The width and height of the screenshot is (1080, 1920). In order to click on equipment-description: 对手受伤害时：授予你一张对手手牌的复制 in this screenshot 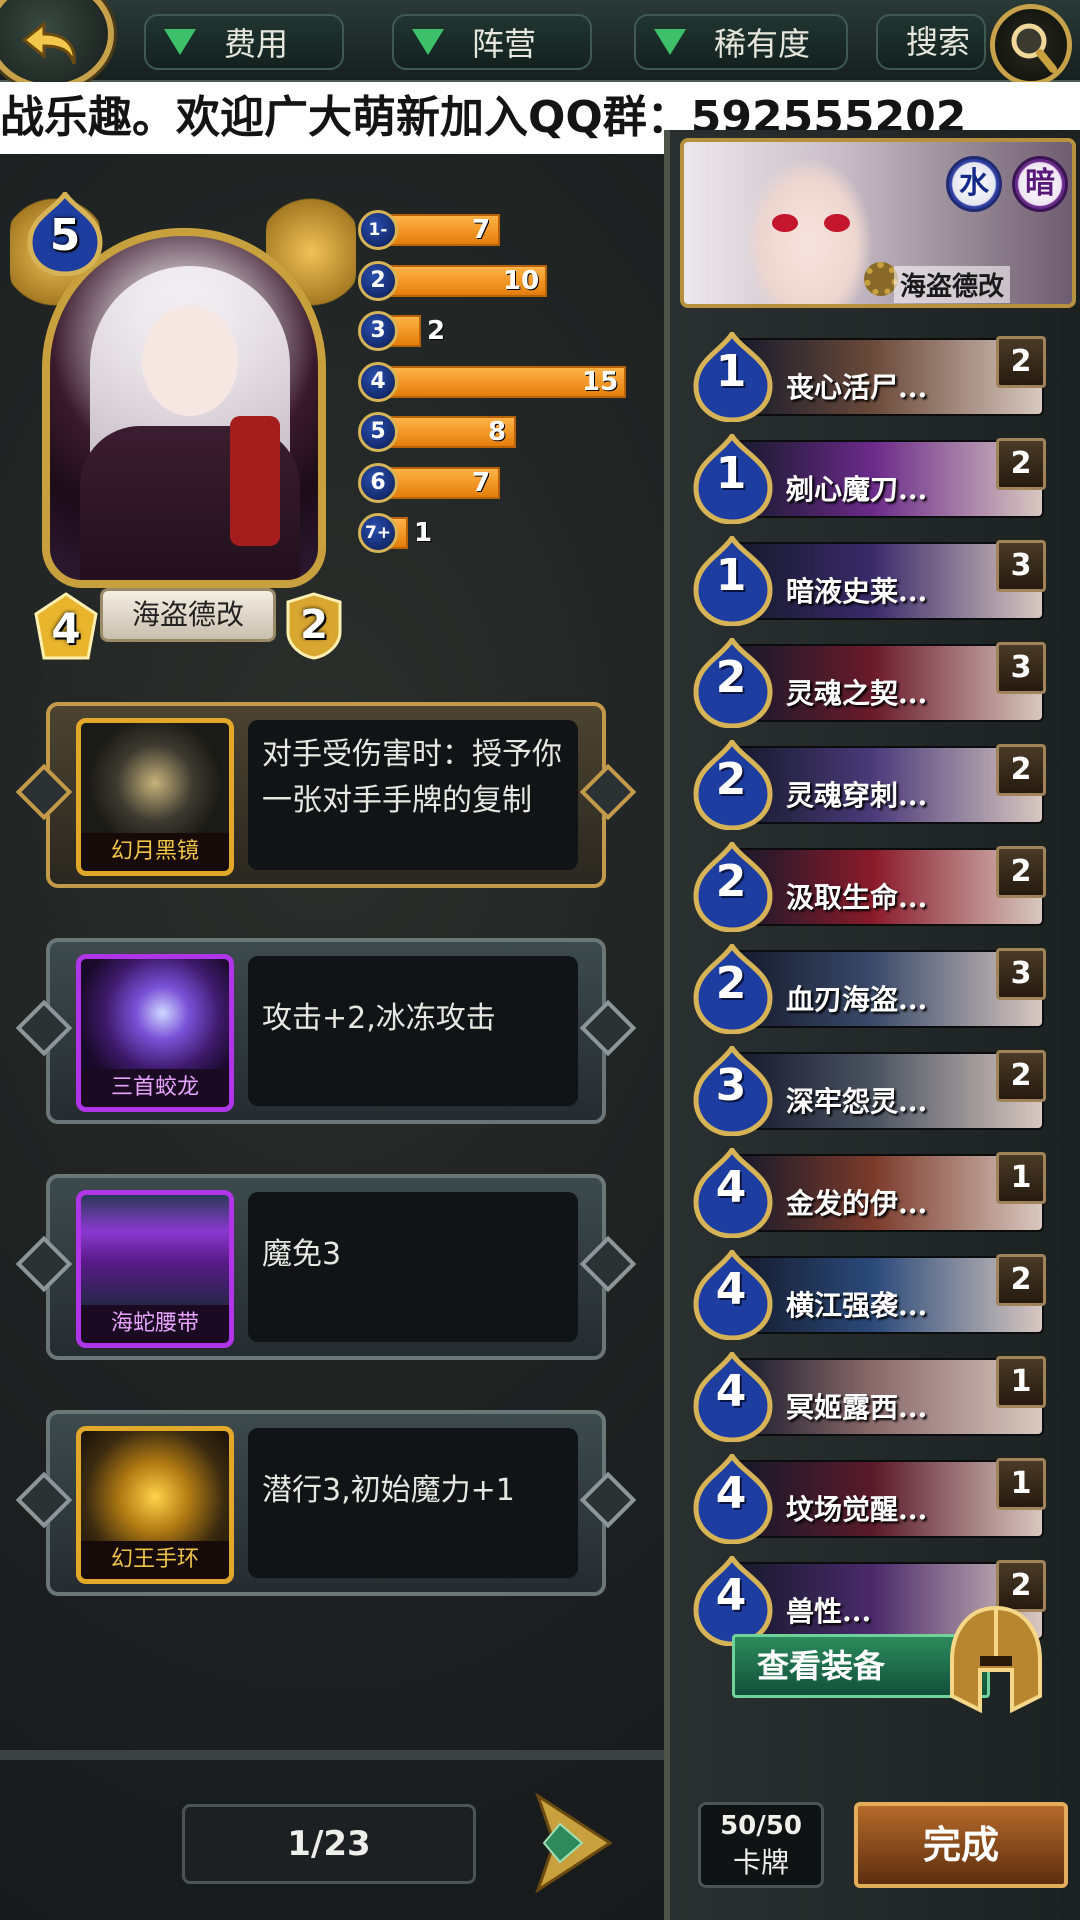, I will do `click(413, 795)`.